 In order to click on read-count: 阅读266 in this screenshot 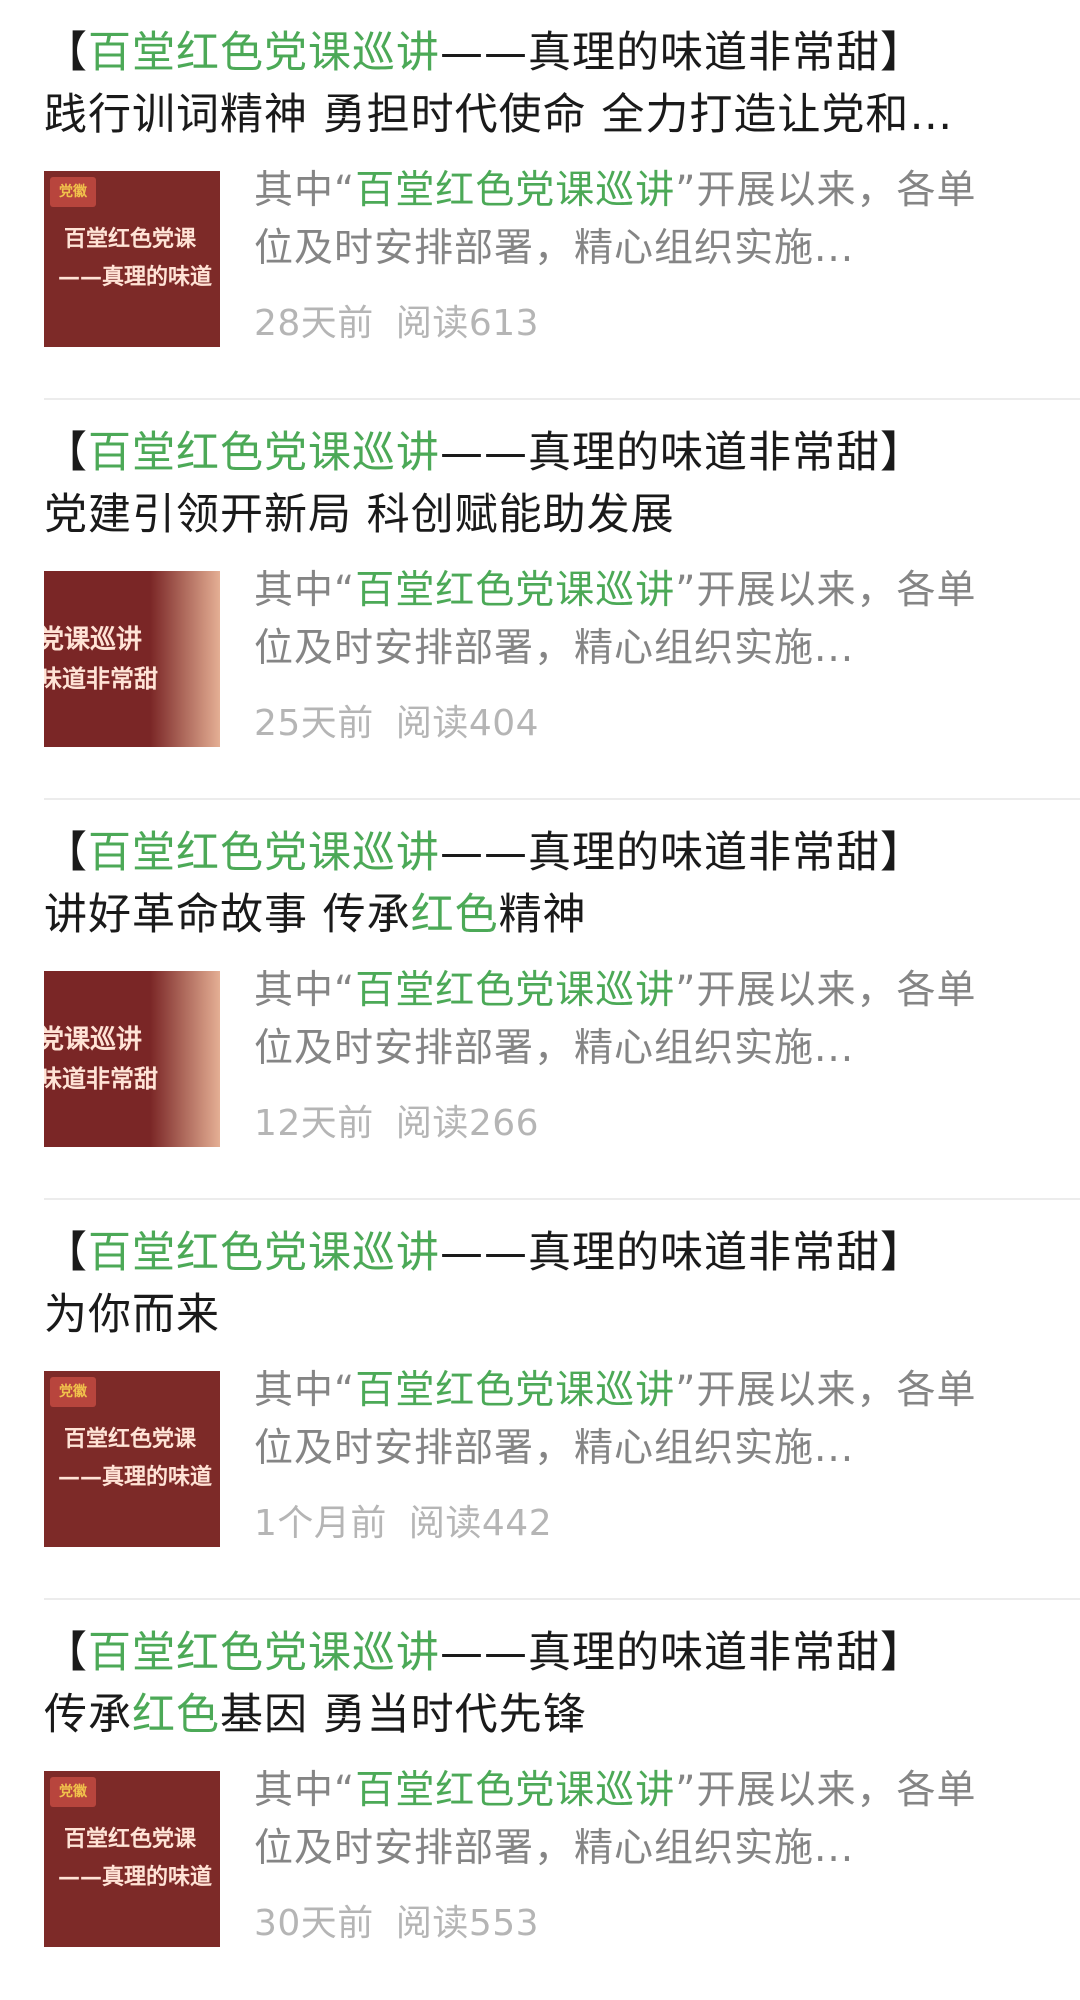, I will do `click(467, 1123)`.